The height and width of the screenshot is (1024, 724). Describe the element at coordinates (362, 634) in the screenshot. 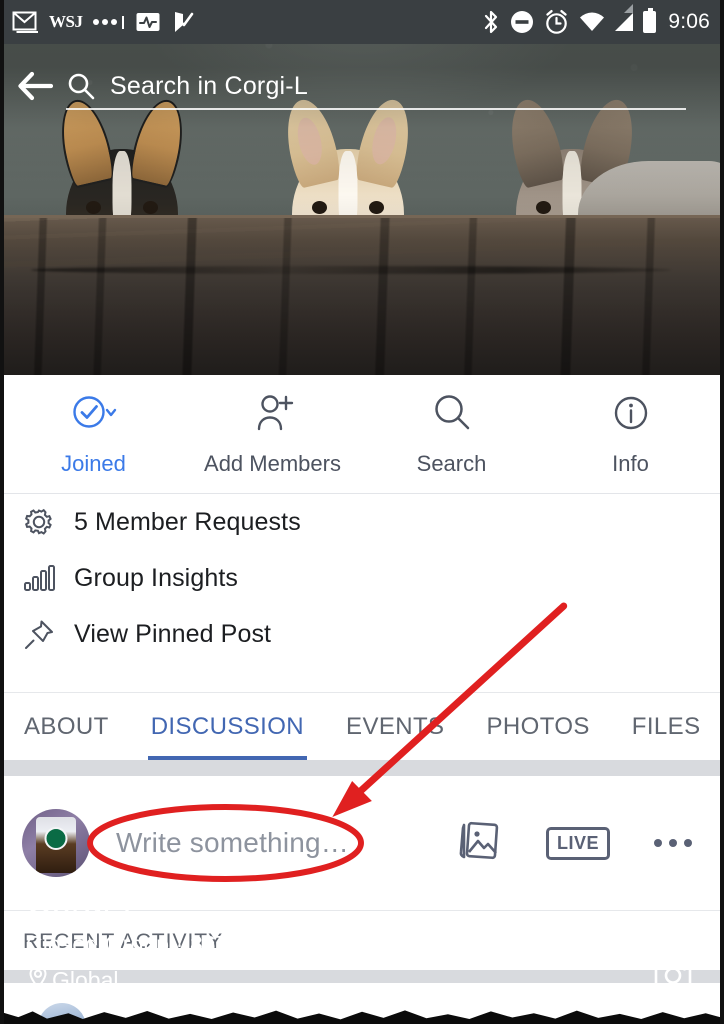

I see `menu-item-view-pinned-post: View Pinned Post` at that location.